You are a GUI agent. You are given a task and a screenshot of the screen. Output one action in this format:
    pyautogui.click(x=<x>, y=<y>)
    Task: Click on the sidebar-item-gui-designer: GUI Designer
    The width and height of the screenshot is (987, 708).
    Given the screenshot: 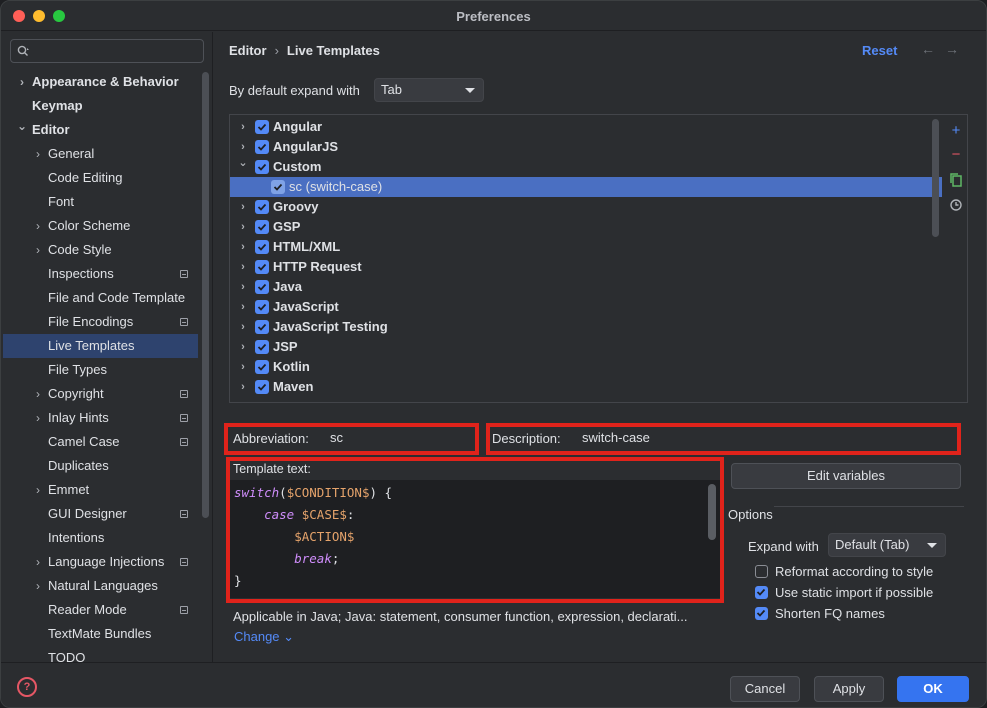 What is the action you would take?
    pyautogui.click(x=100, y=514)
    